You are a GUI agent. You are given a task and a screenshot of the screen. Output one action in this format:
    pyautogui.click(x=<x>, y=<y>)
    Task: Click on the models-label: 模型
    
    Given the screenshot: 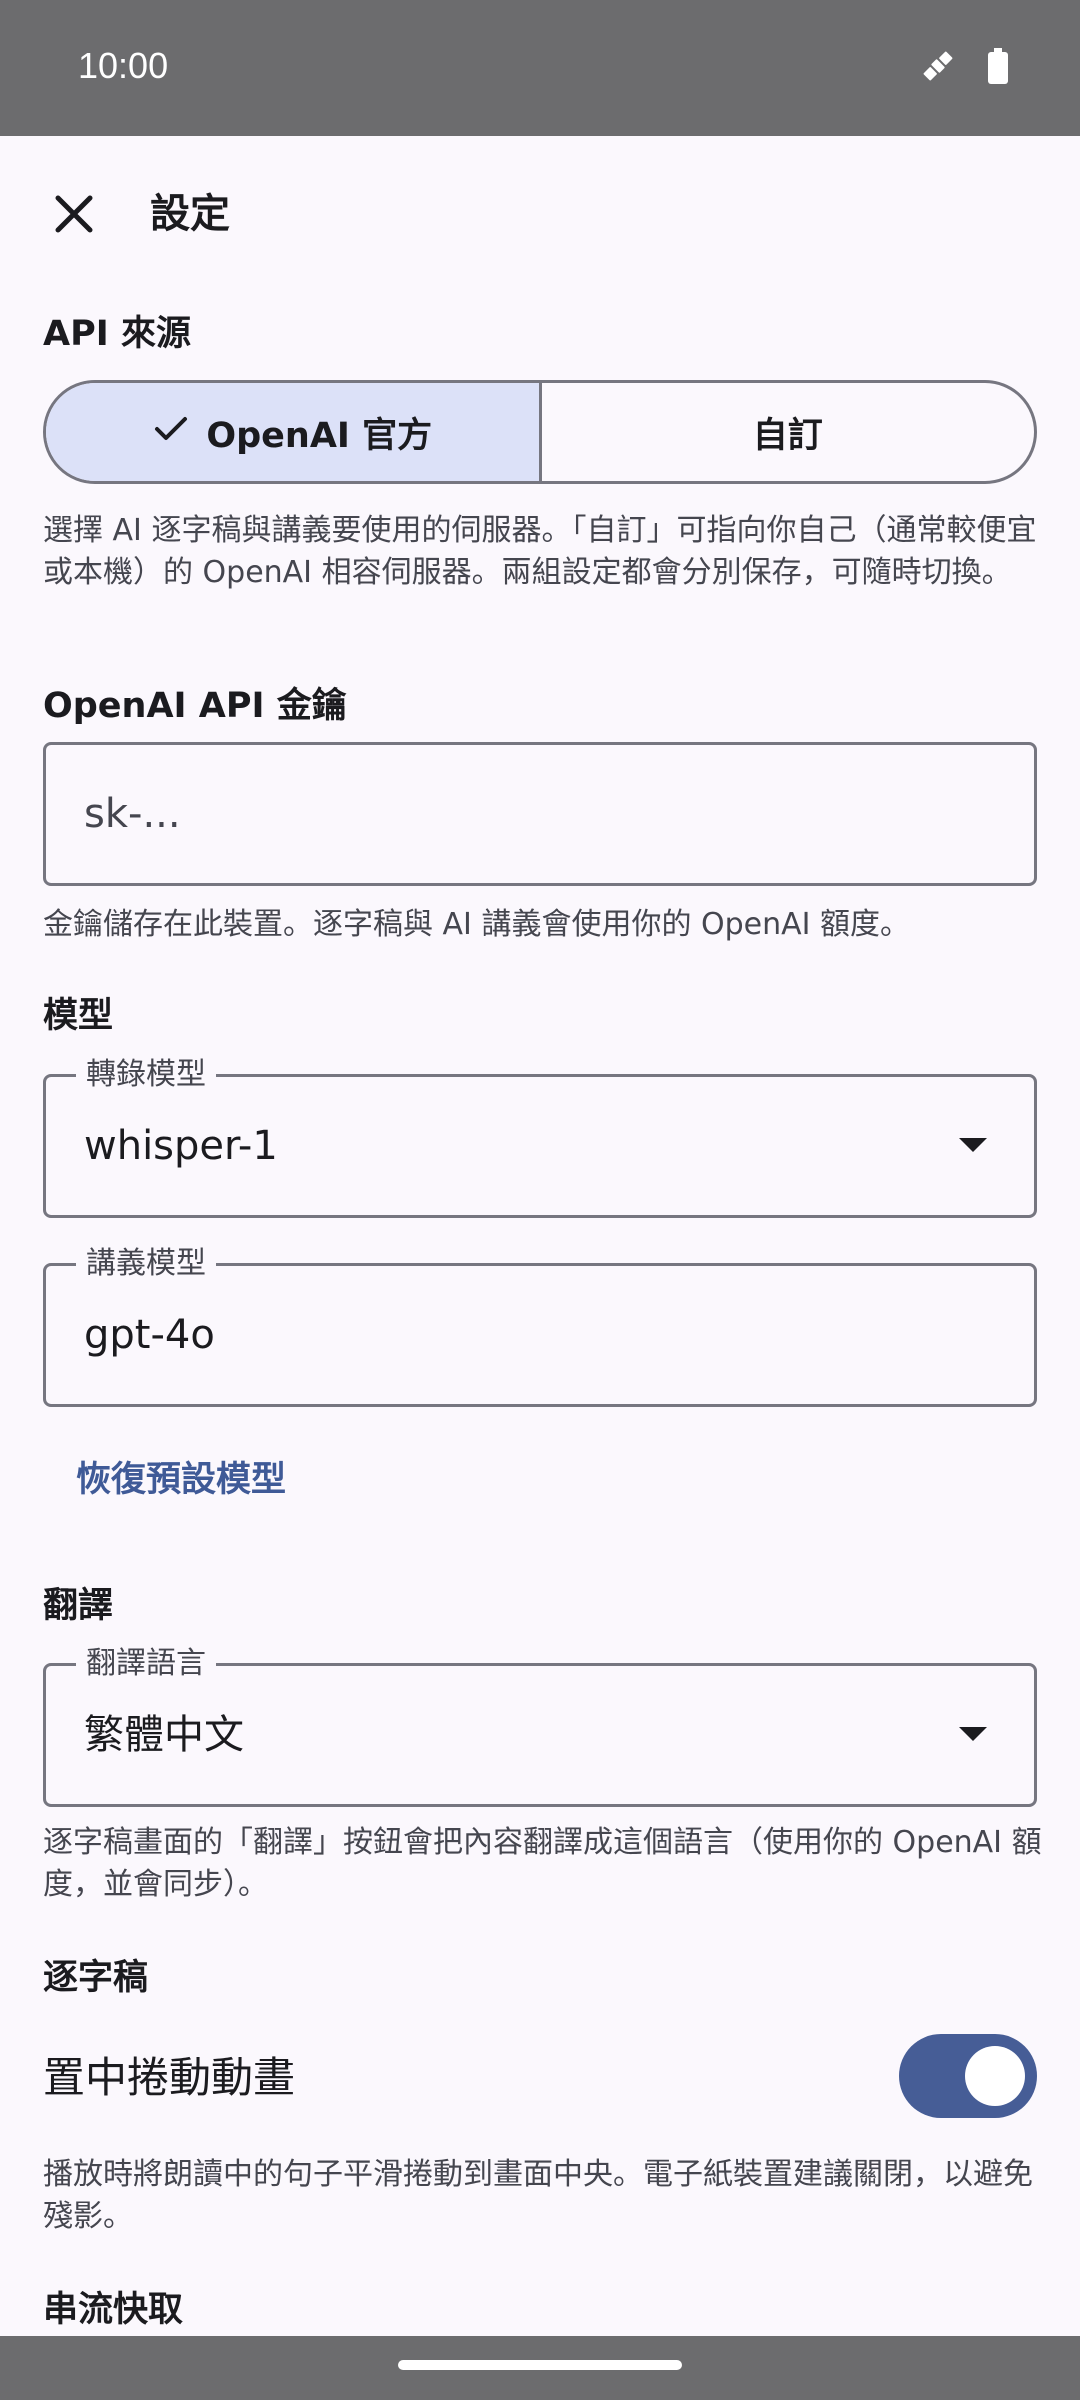 What is the action you would take?
    pyautogui.click(x=78, y=1016)
    